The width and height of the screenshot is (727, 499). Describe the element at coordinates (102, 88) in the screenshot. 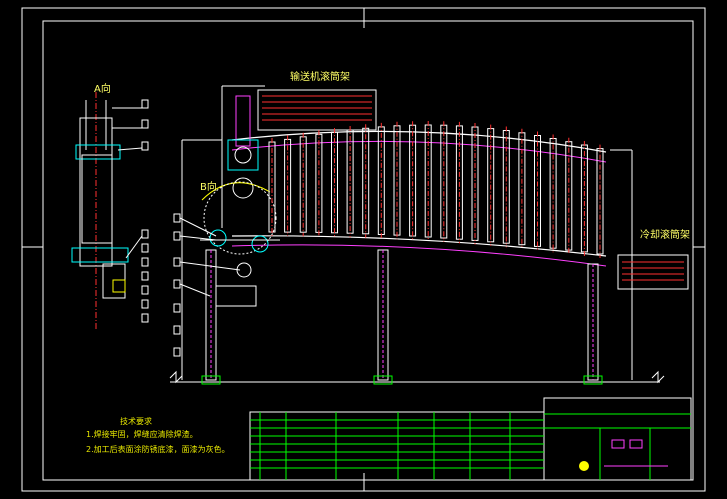

I see `view-label-a: A向` at that location.